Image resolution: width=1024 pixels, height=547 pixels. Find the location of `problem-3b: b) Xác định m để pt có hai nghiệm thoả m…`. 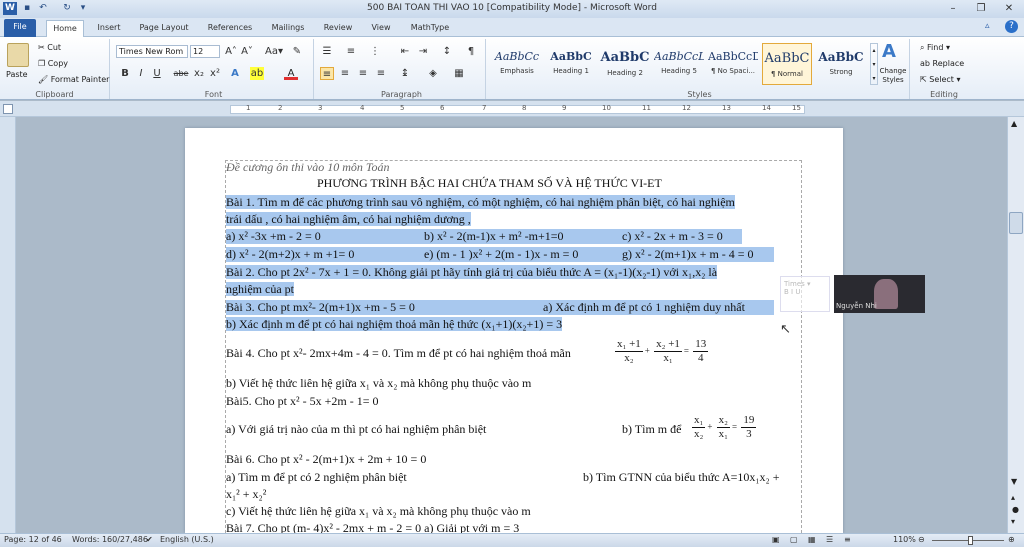

problem-3b: b) Xác định m để pt có hai nghiệm thoả m… is located at coordinates (394, 324).